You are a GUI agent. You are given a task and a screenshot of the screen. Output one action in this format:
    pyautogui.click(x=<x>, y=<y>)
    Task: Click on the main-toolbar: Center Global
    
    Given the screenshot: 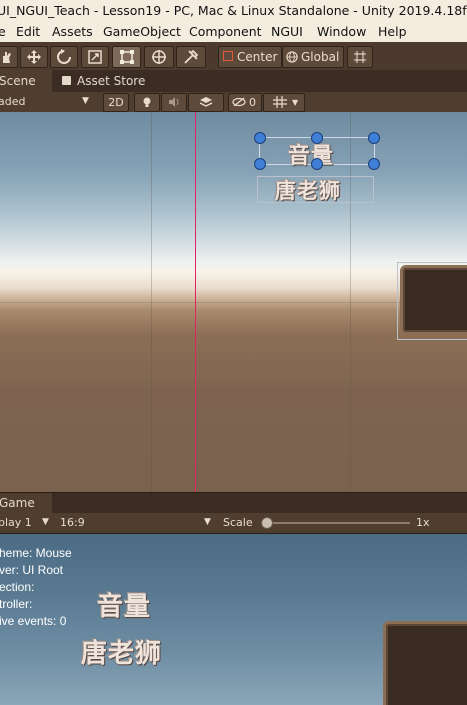 What is the action you would take?
    pyautogui.click(x=233, y=56)
    